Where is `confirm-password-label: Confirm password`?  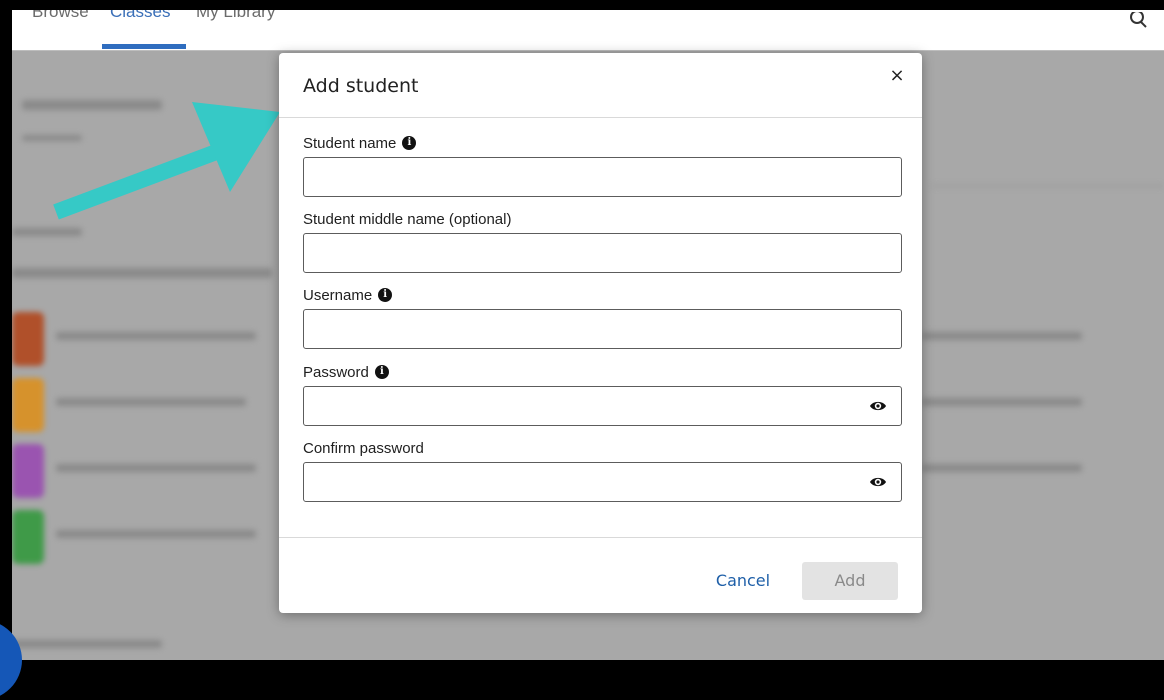 confirm-password-label: Confirm password is located at coordinates (363, 448).